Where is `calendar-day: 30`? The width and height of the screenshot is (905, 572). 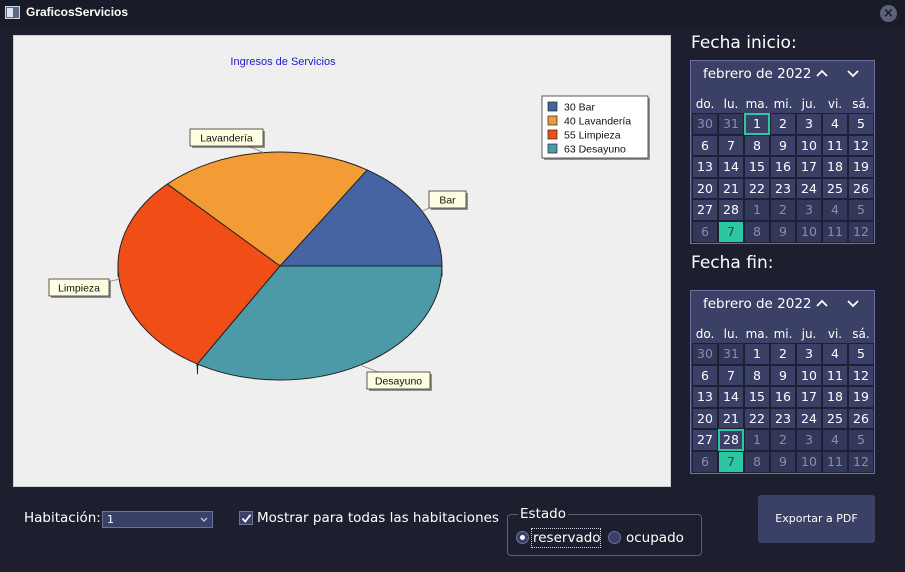 calendar-day: 30 is located at coordinates (705, 124).